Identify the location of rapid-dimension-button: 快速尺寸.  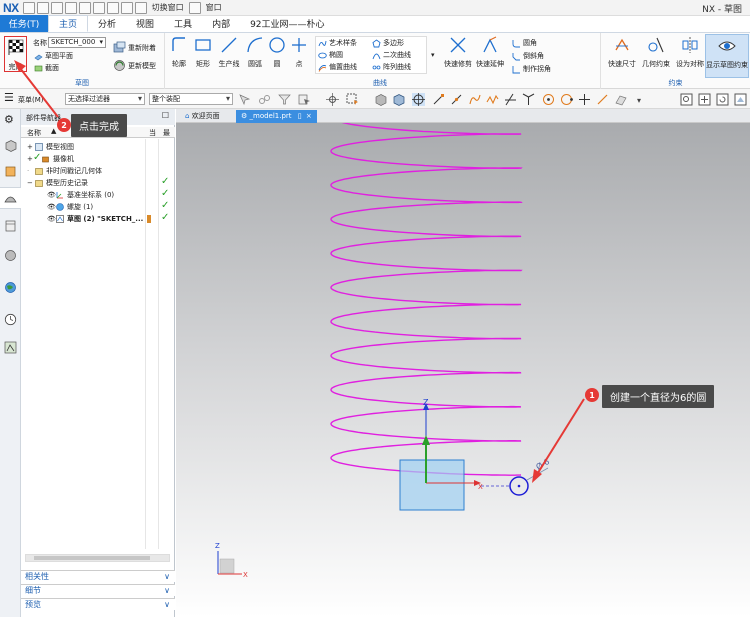
(622, 52).